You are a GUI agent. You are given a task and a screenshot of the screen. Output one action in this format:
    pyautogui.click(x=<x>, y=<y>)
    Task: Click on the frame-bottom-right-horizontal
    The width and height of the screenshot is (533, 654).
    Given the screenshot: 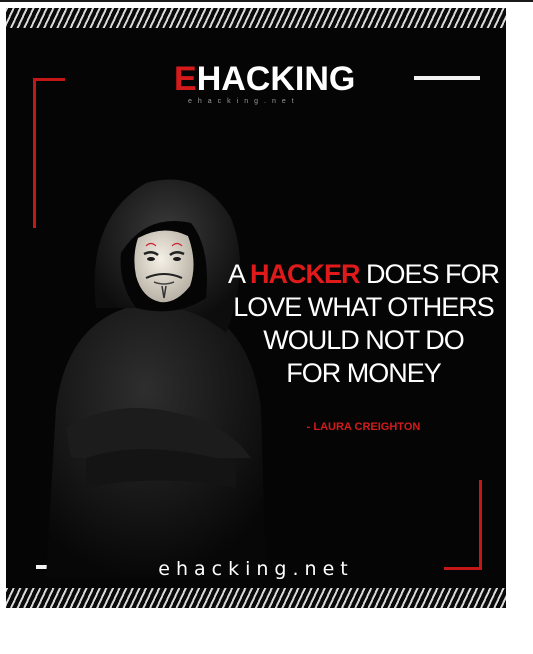 What is the action you would take?
    pyautogui.click(x=463, y=568)
    